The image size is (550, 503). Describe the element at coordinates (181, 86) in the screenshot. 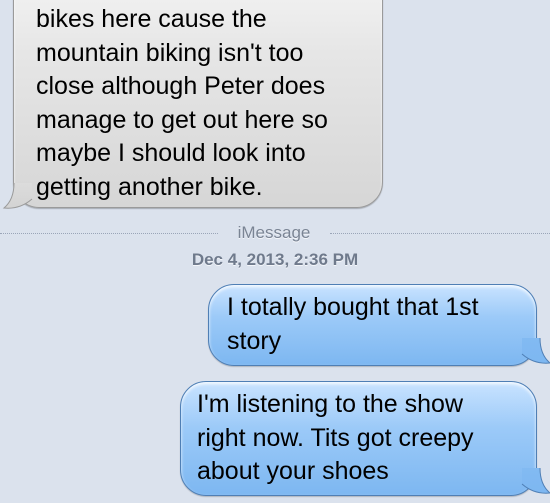

I see `message-line: close although Peter does` at that location.